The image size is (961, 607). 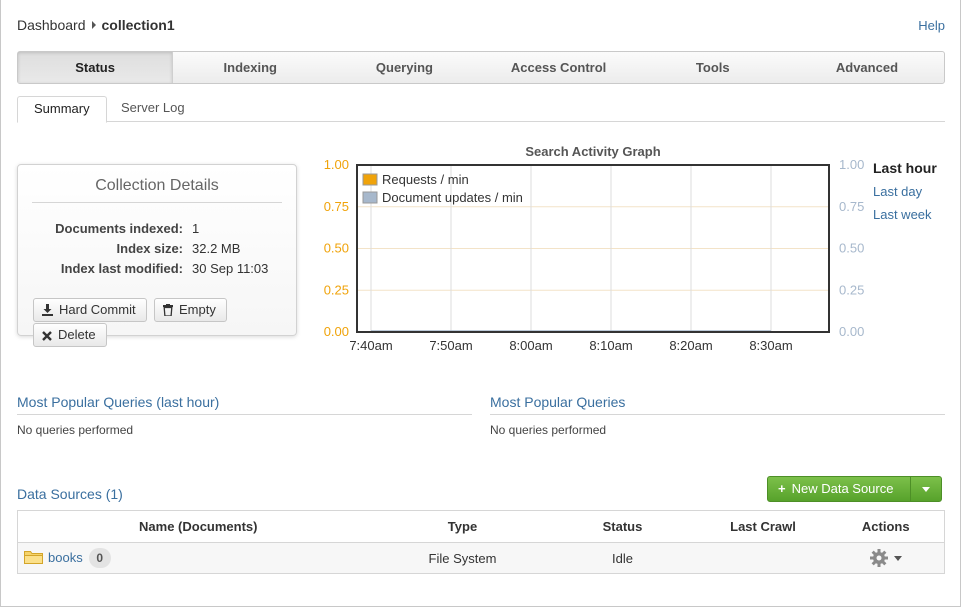 I want to click on new-data-source-button-group: + New Data Source, so click(x=854, y=489).